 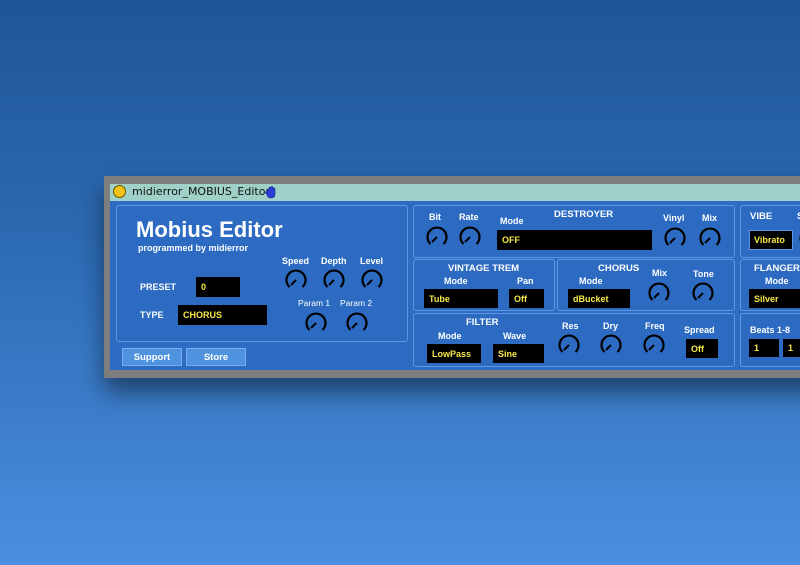 What do you see at coordinates (450, 336) in the screenshot?
I see `filter-mode-label: Mode` at bounding box center [450, 336].